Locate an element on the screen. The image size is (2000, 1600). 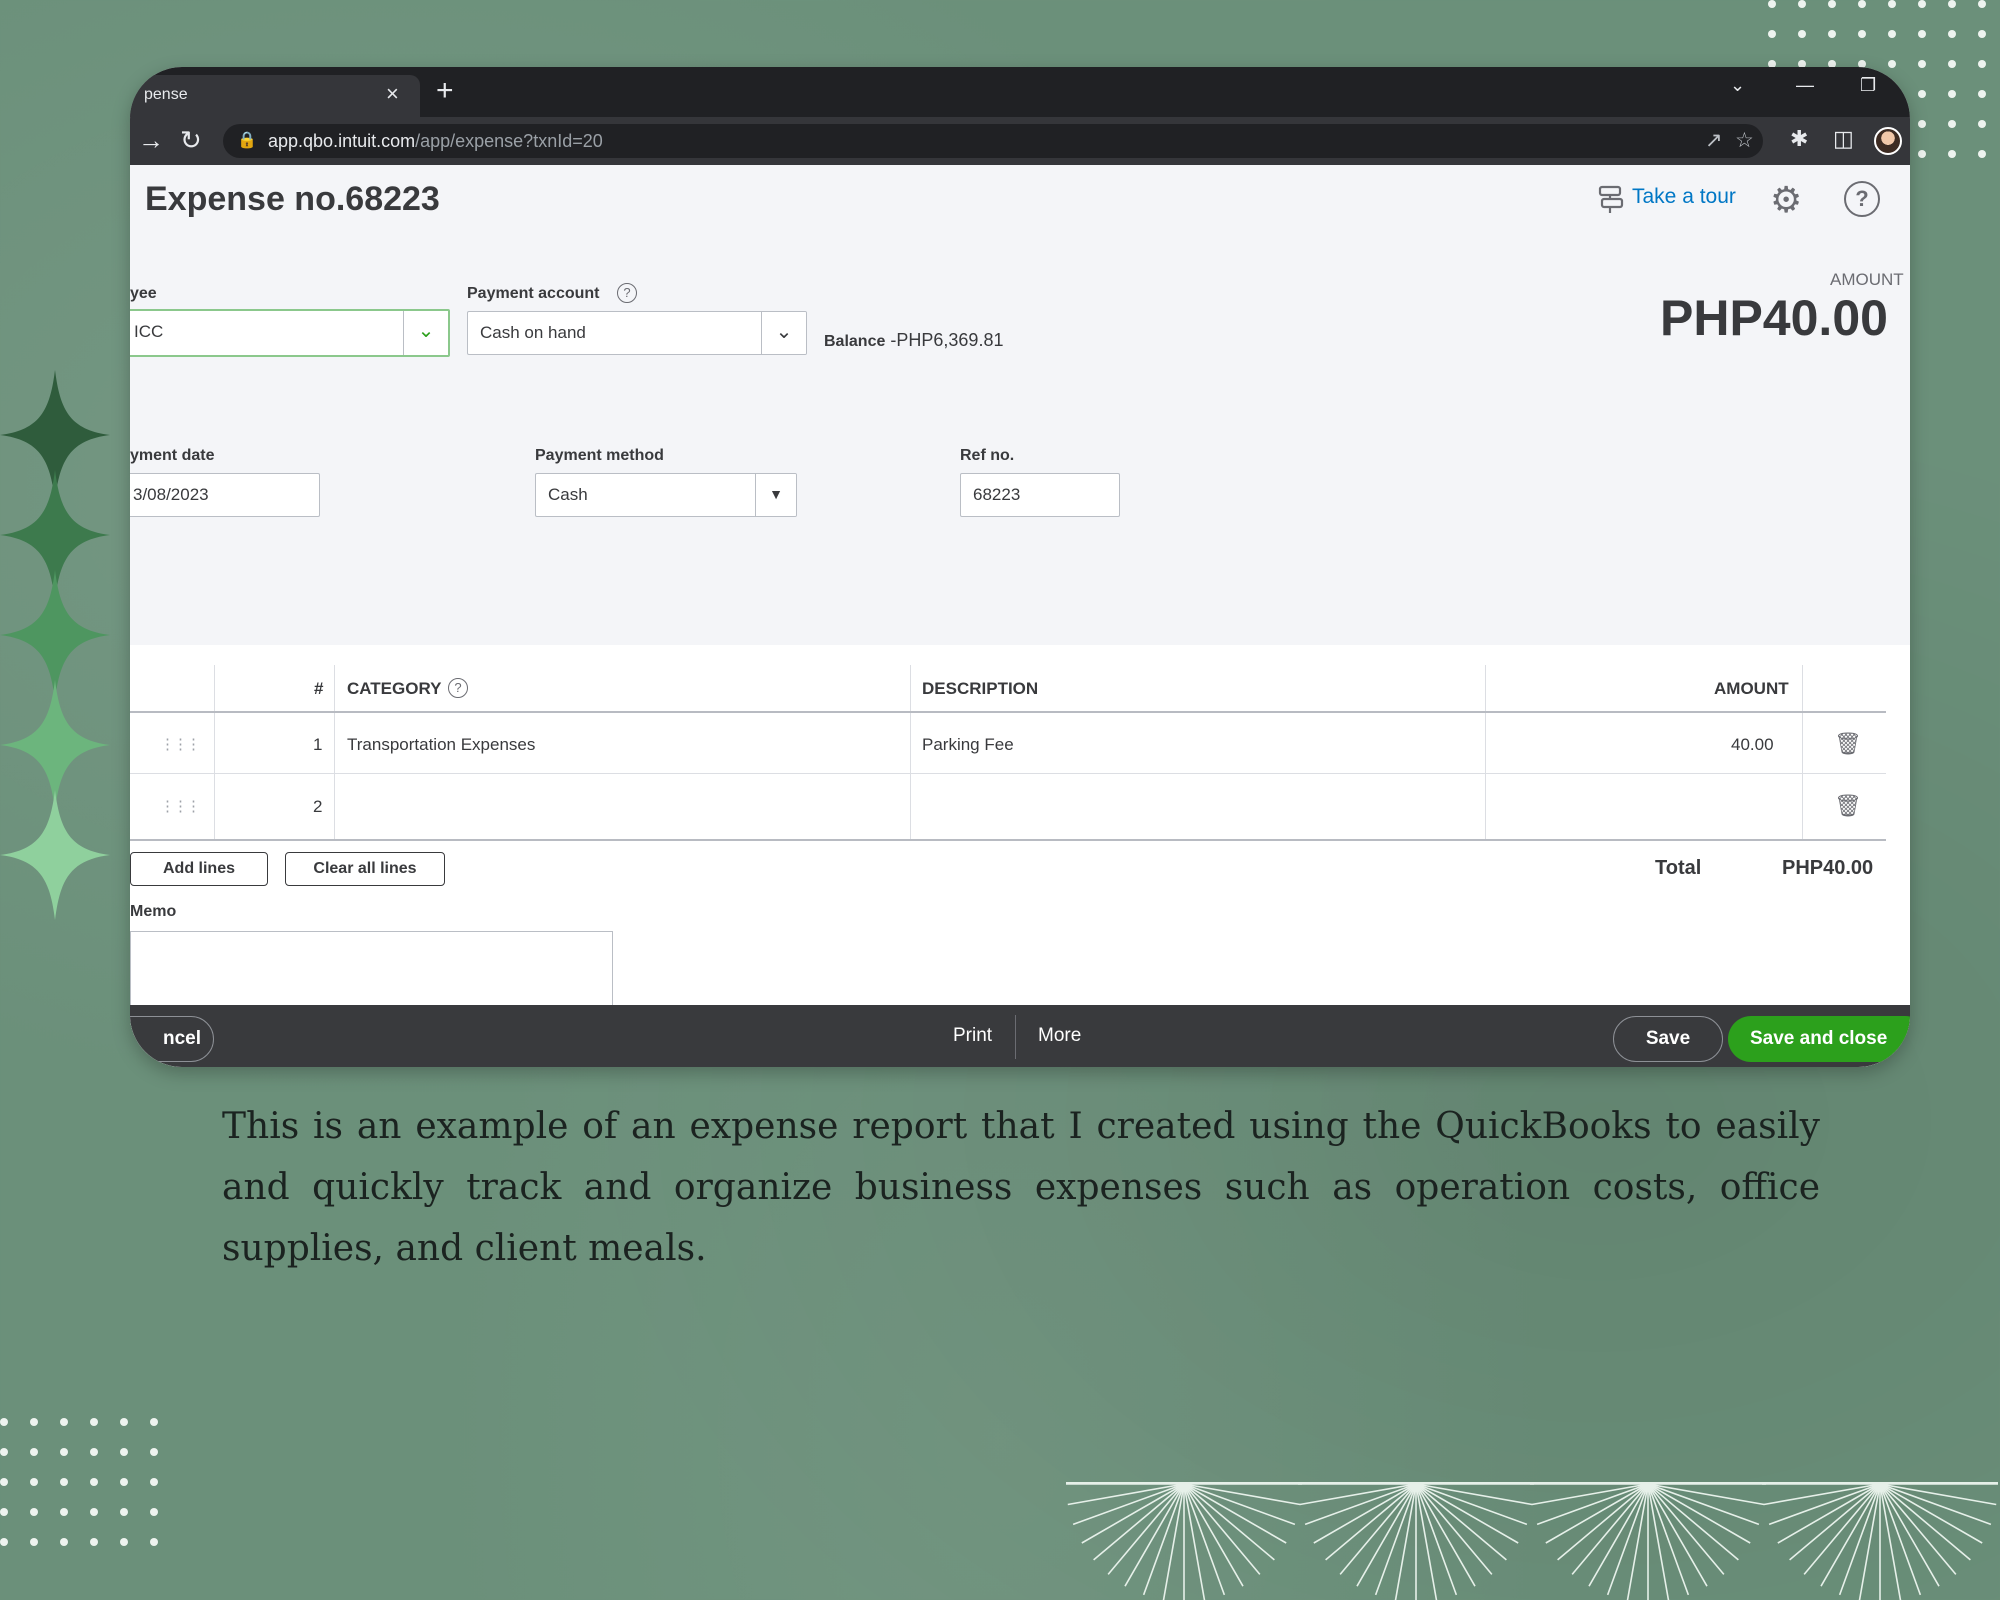
url-path: /app/expense?txnId=20 is located at coordinates (509, 141).